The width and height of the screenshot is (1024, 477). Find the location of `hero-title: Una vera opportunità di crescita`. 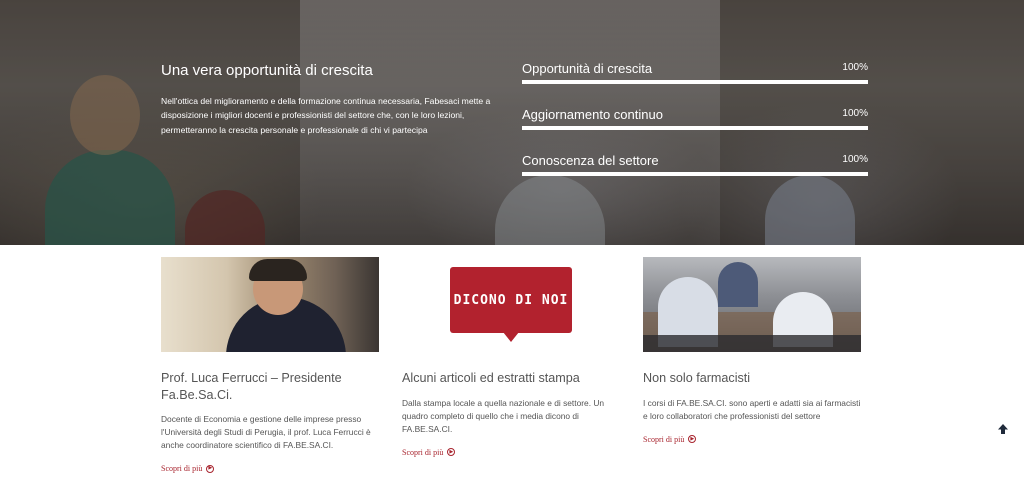

hero-title: Una vera opportunità di crescita is located at coordinates (267, 70).